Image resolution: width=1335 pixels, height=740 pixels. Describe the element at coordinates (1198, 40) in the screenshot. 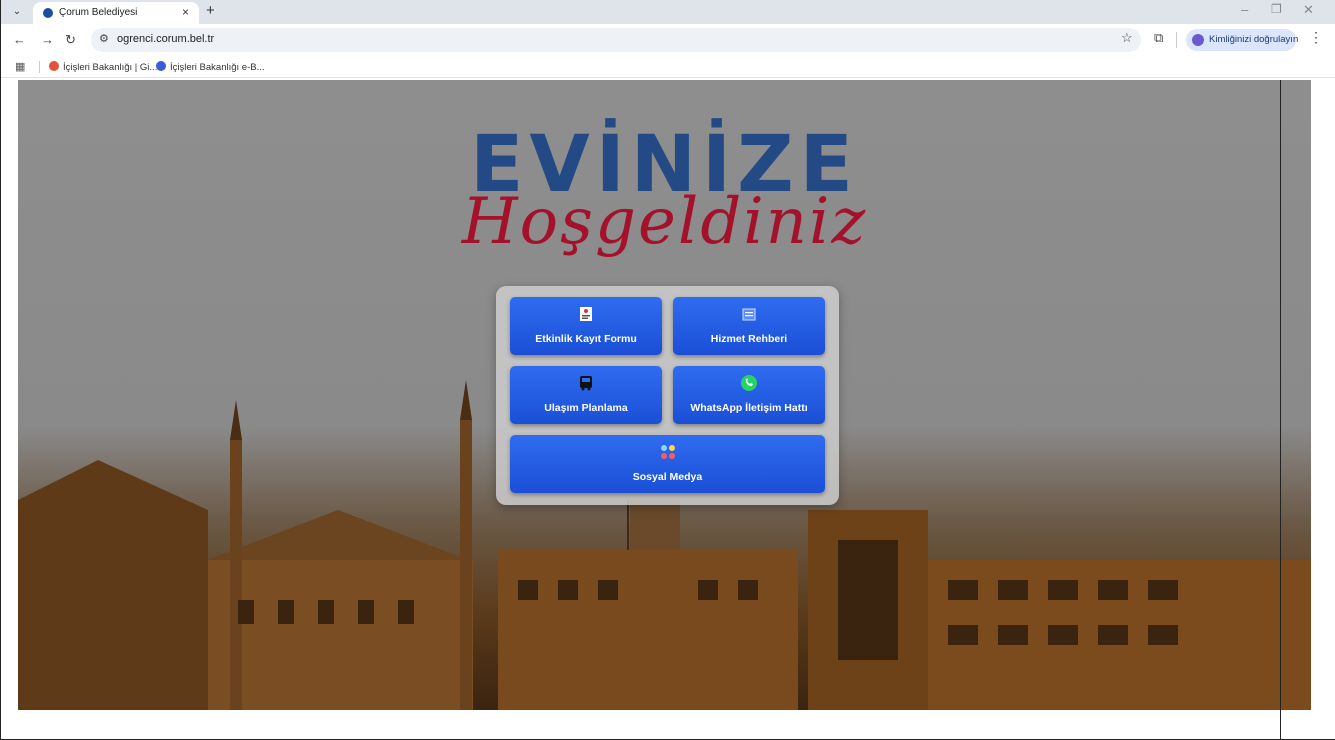

I see `profile-avatar-icon` at that location.